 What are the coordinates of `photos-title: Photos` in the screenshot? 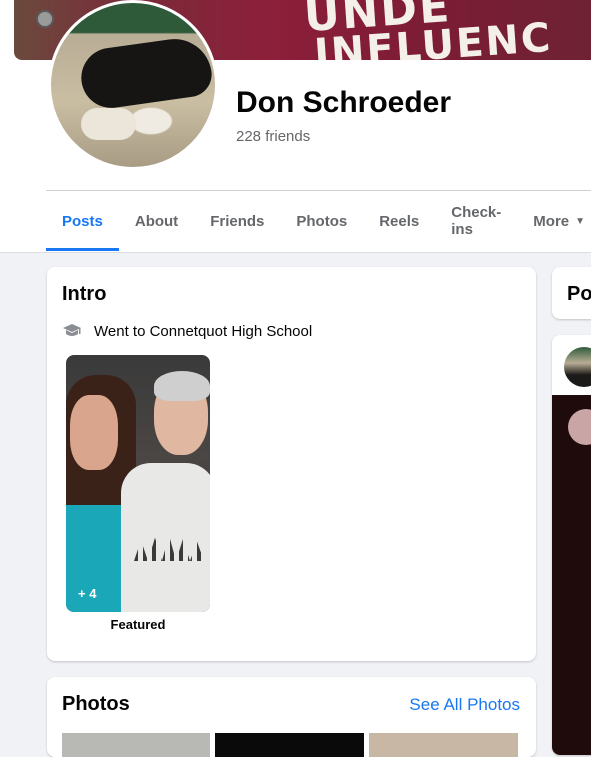 It's located at (96, 704).